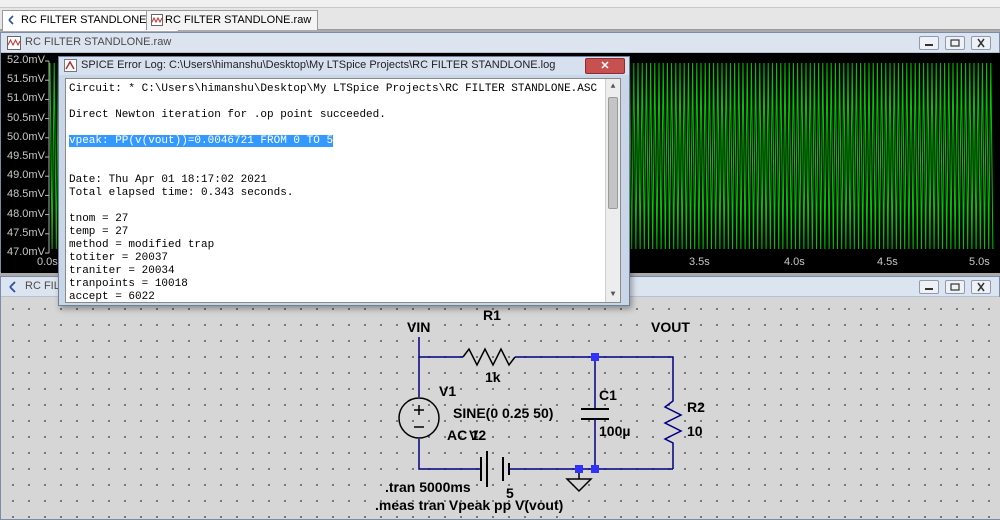 The height and width of the screenshot is (520, 1000). I want to click on c1-label: C1, so click(608, 395).